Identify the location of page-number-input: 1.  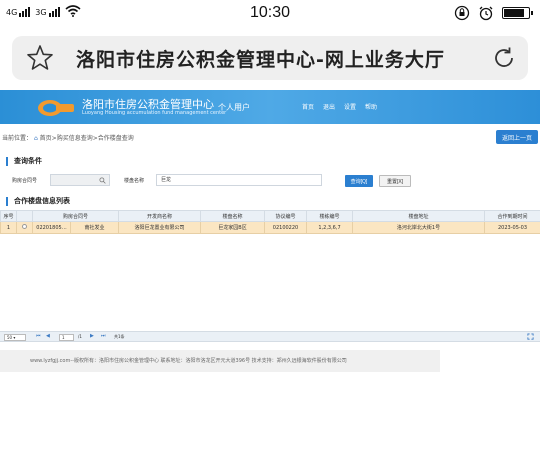
(66, 337).